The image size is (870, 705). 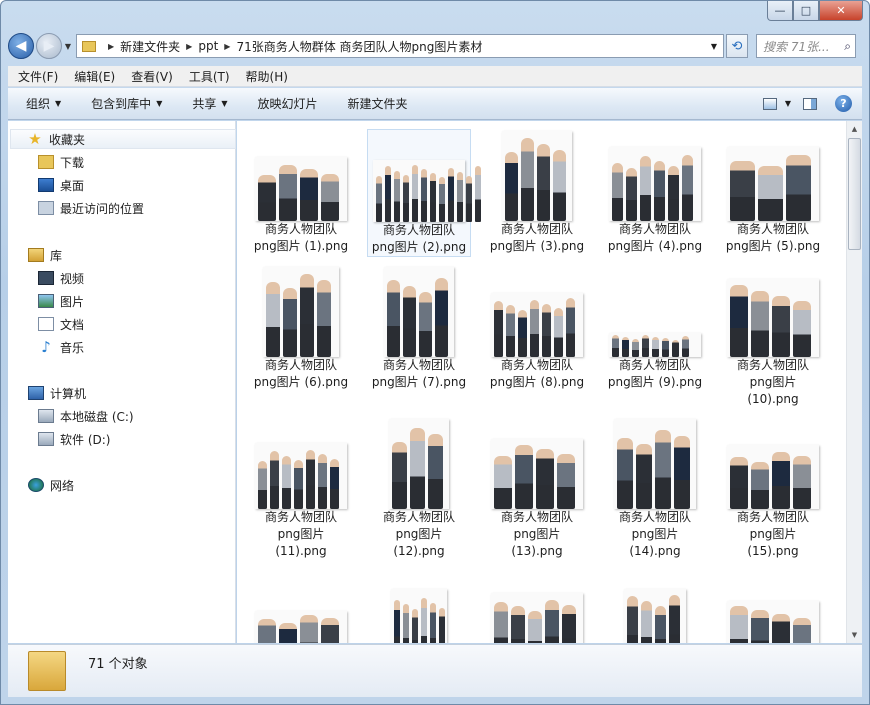 What do you see at coordinates (419, 328) in the screenshot?
I see `file-item: 商务人物团队 png图片 (7).png` at bounding box center [419, 328].